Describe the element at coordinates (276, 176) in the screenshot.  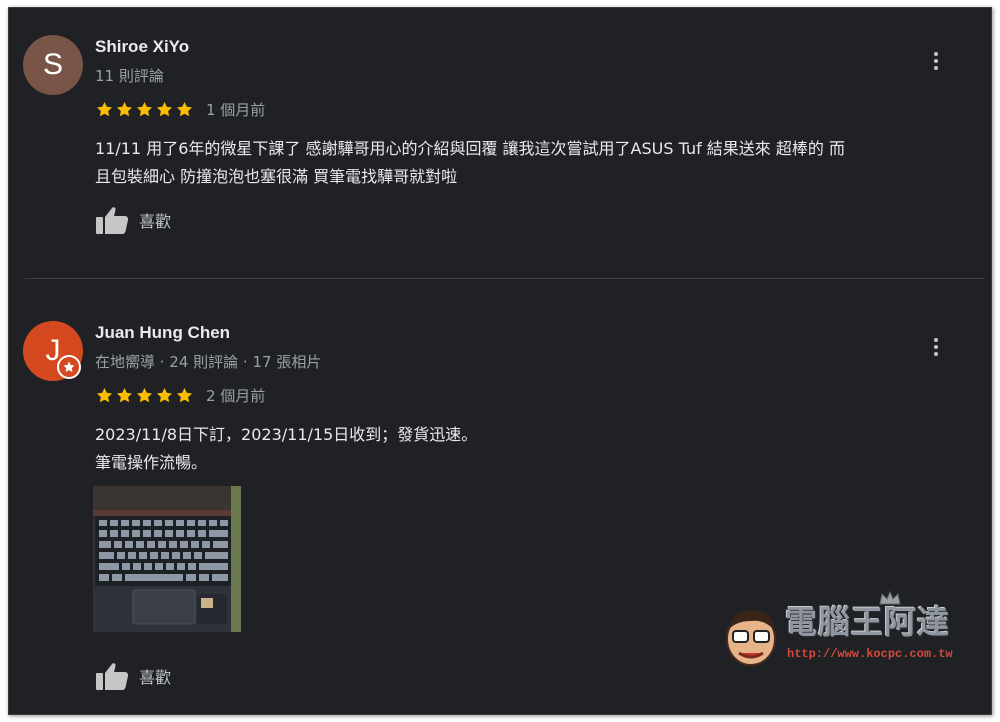
I see `review-text-line: 且包裝細心 防撞泡泡也塞很滿 買筆電找驊哥就對啦` at that location.